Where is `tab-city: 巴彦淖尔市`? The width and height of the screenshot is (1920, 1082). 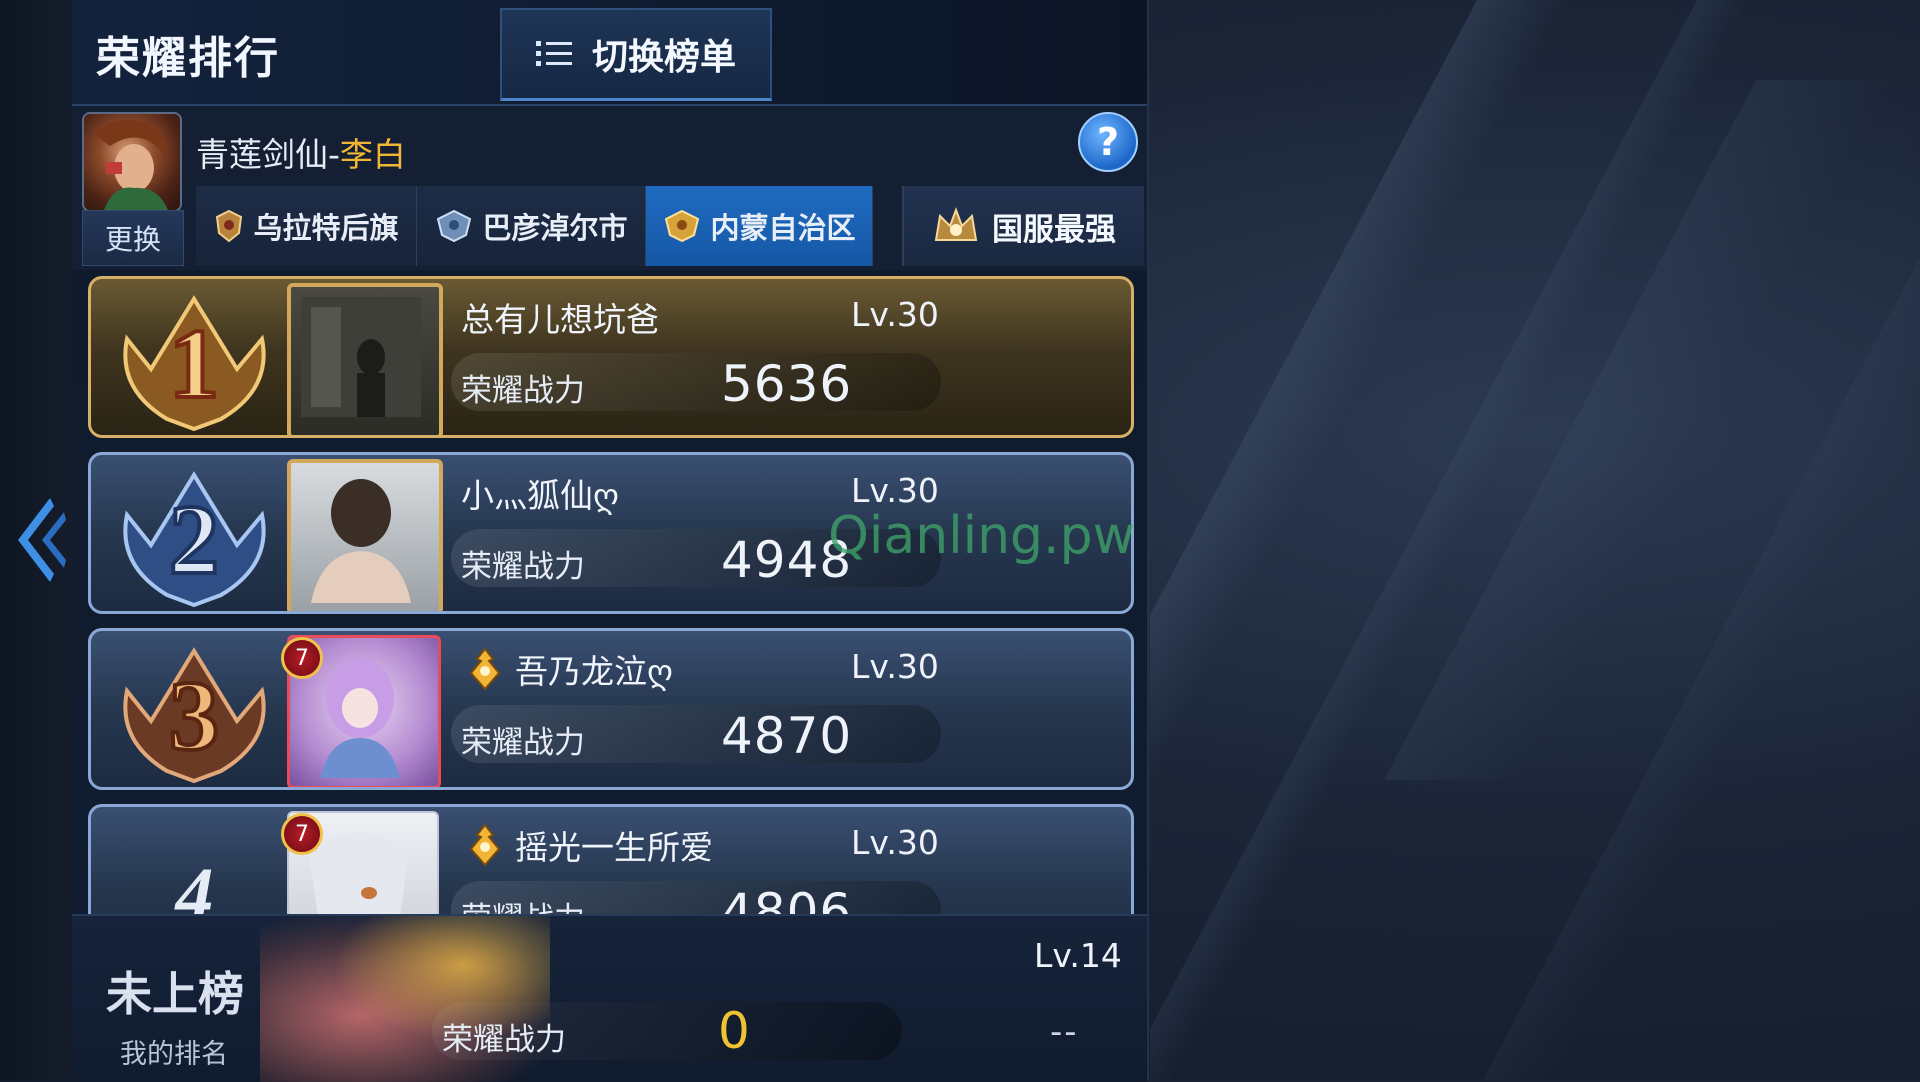
tab-city: 巴彦淖尔市 is located at coordinates (531, 226).